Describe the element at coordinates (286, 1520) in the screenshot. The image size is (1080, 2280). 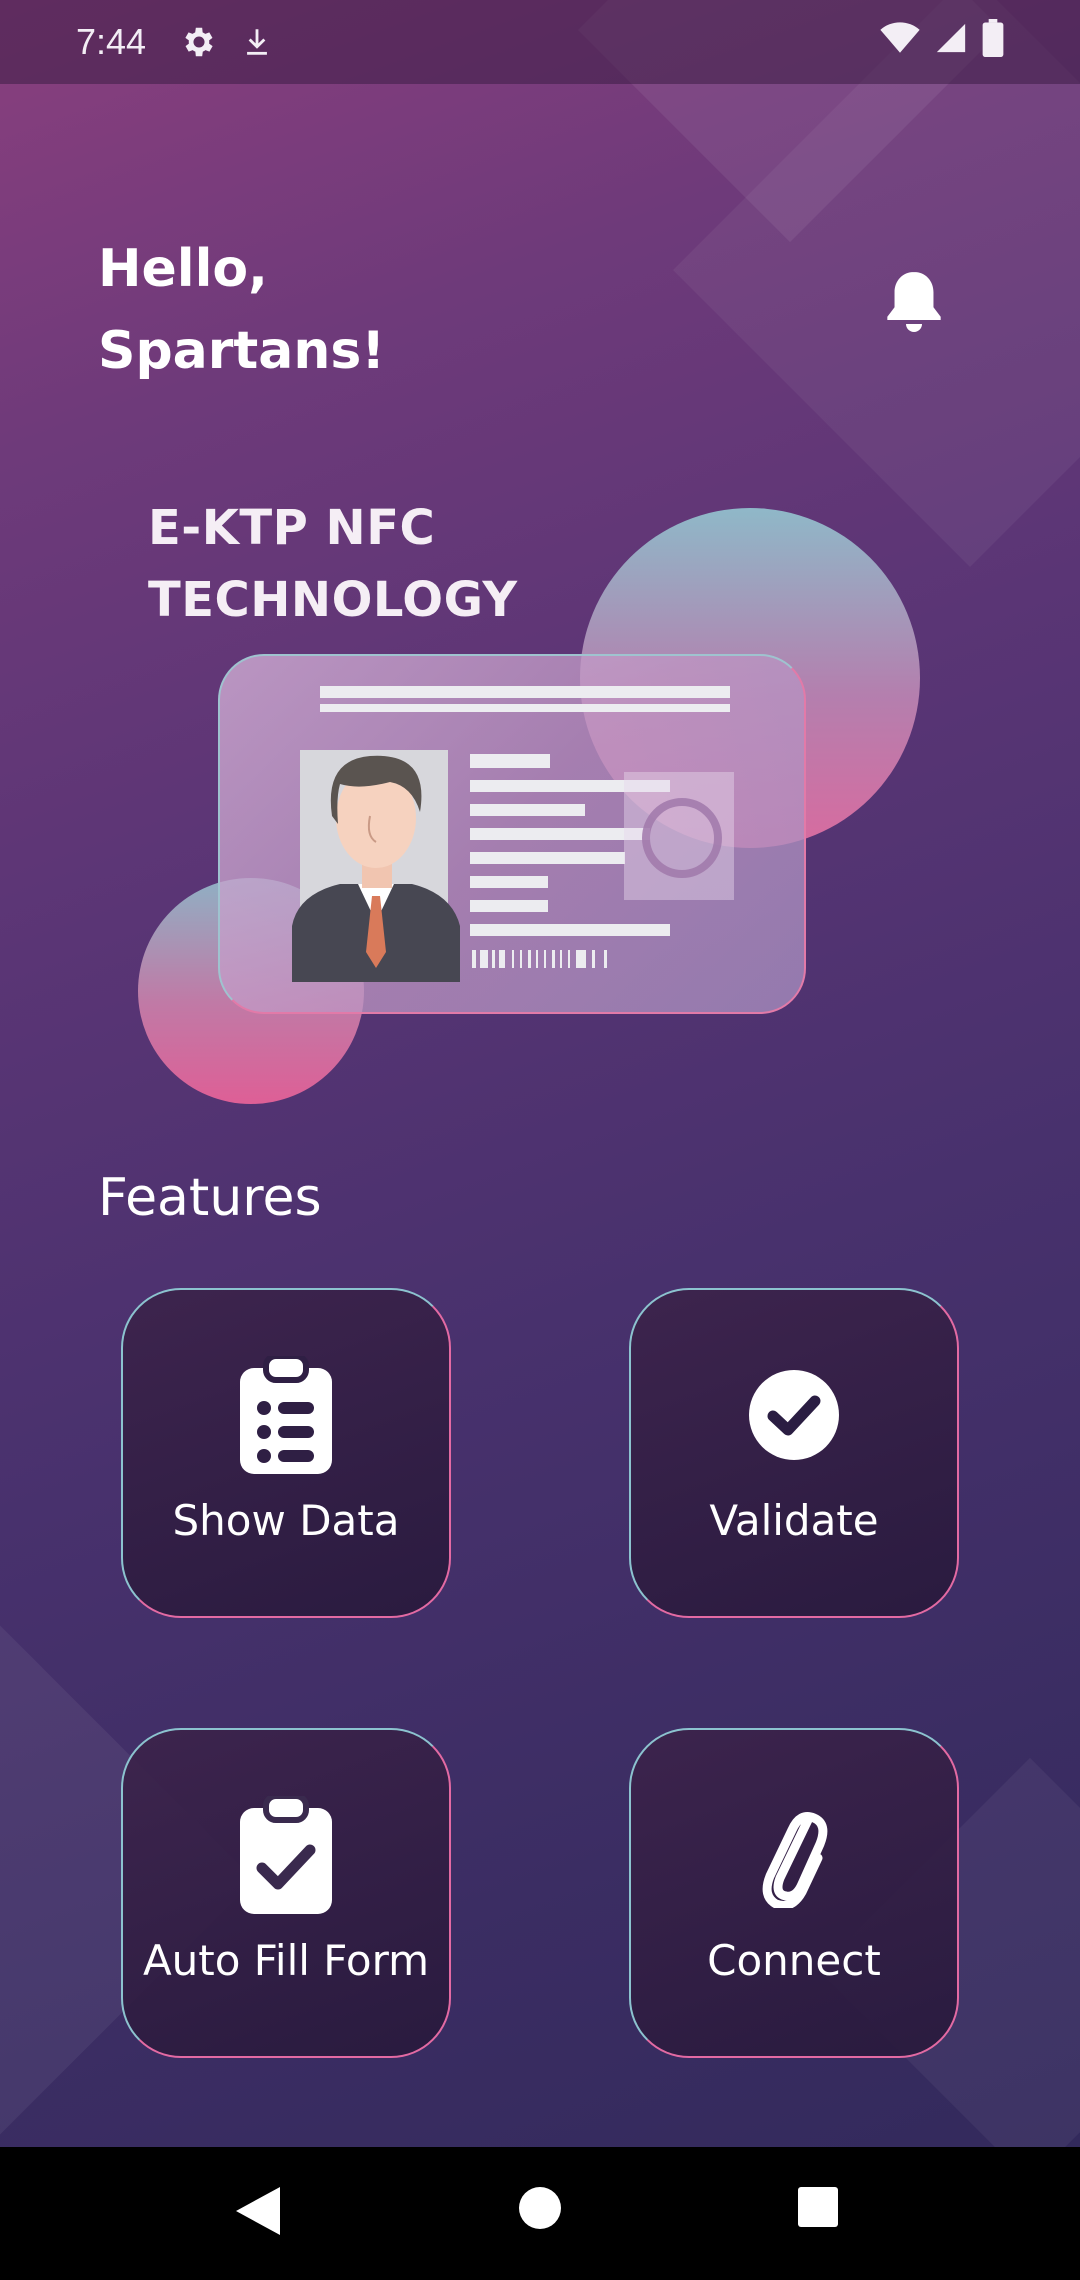
I see `show-data-label: Show Data` at that location.